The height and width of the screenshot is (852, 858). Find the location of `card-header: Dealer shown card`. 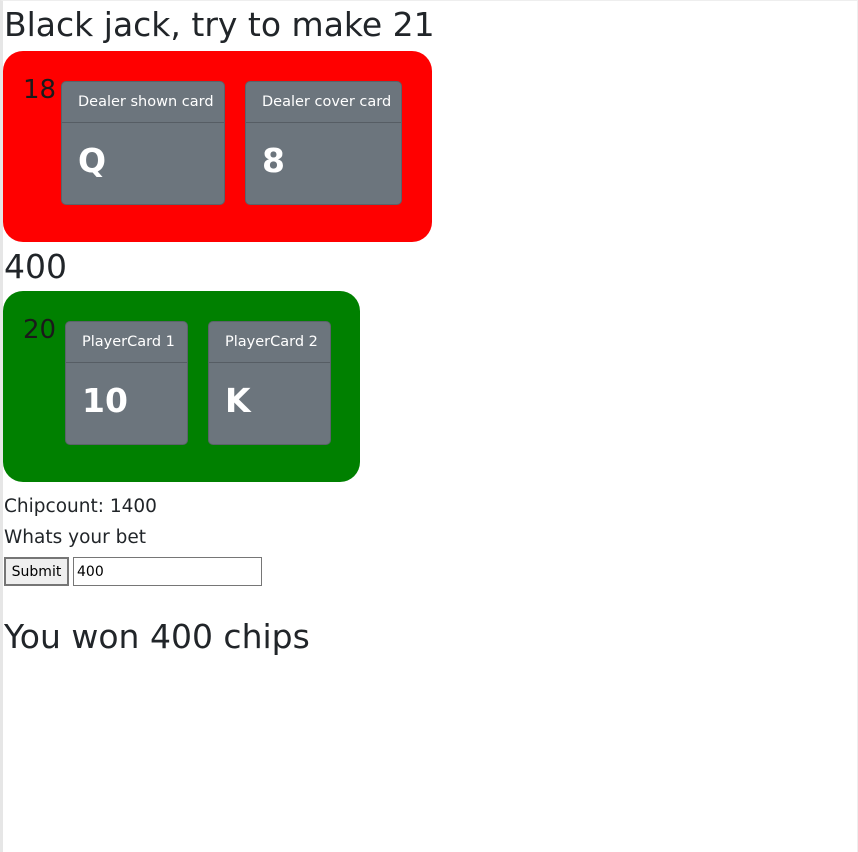

card-header: Dealer shown card is located at coordinates (143, 102).